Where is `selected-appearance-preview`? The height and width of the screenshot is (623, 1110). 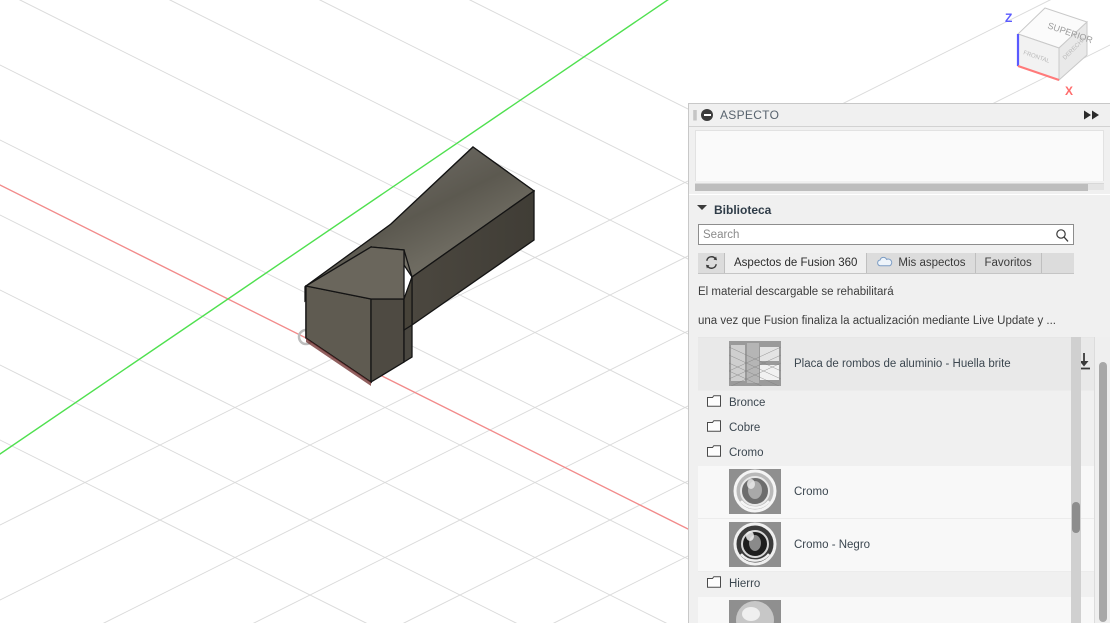 selected-appearance-preview is located at coordinates (899, 156).